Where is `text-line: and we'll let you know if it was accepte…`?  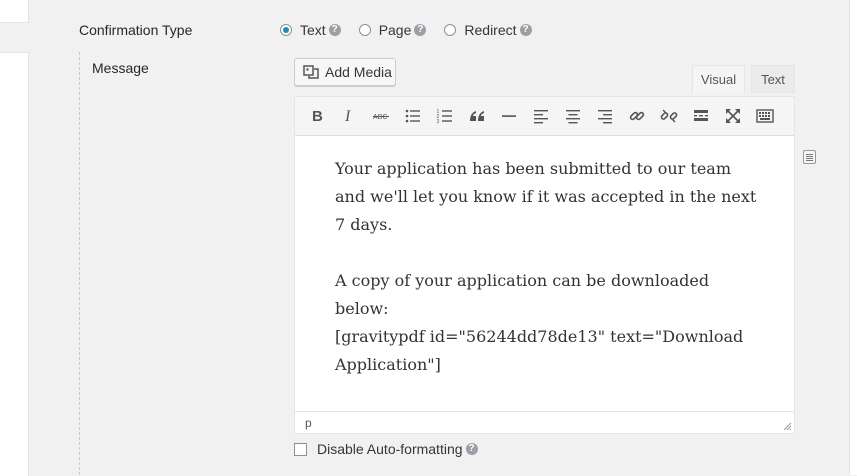
text-line: and we'll let you know if it was accepte… is located at coordinates (546, 196).